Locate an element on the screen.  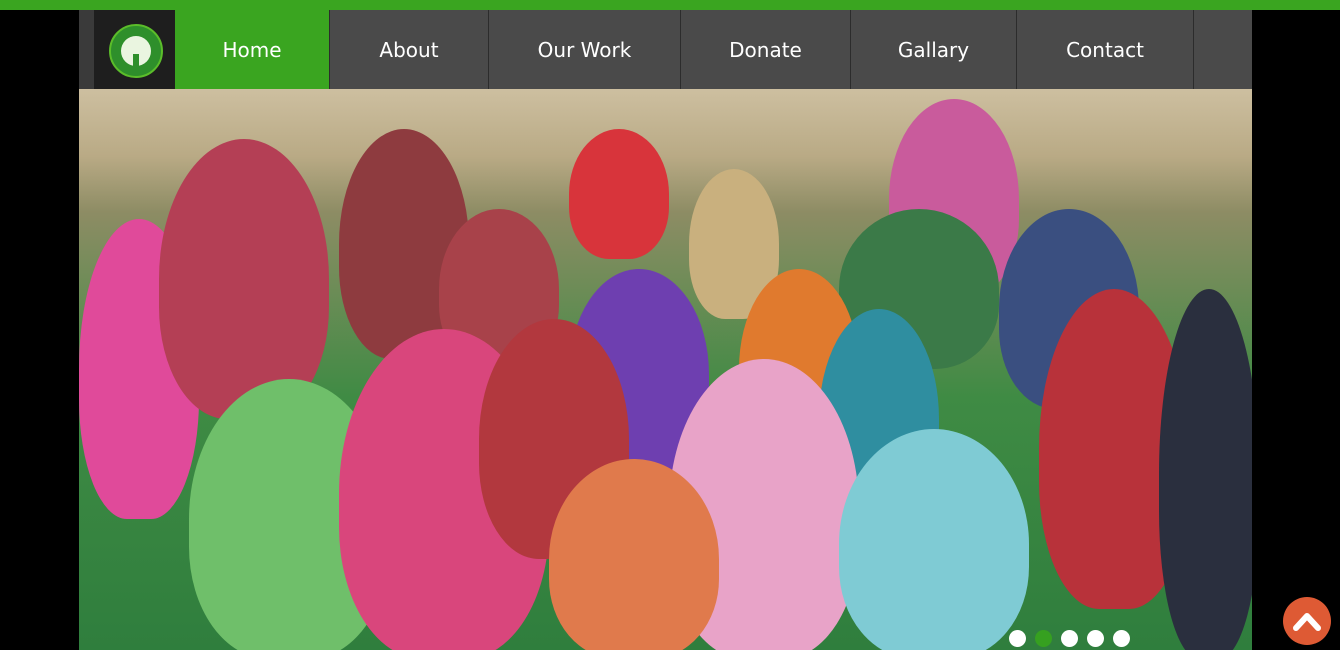
nav-item-home: Home is located at coordinates (252, 49).